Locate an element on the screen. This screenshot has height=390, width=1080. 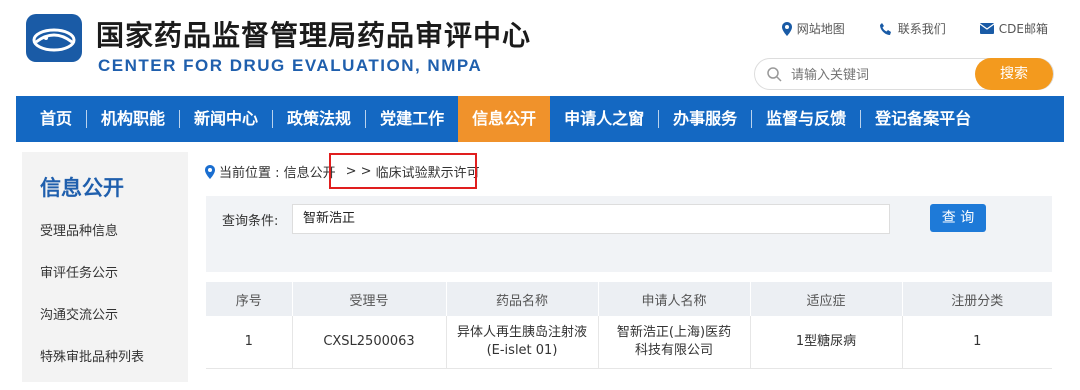
email-label: CDE邮箱 is located at coordinates (1023, 29).